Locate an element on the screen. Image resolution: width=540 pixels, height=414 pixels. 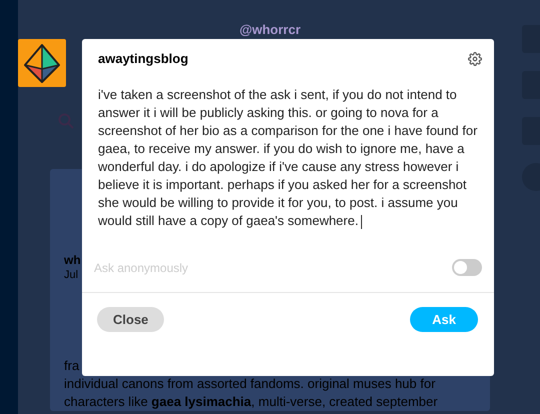
settings-icon is located at coordinates (475, 59).